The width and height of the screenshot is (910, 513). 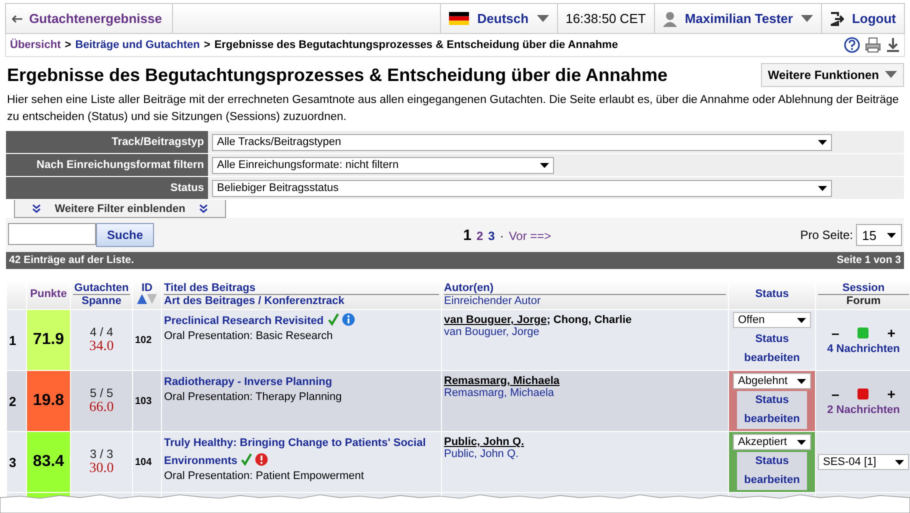 I want to click on search-button: Suche, so click(x=125, y=235).